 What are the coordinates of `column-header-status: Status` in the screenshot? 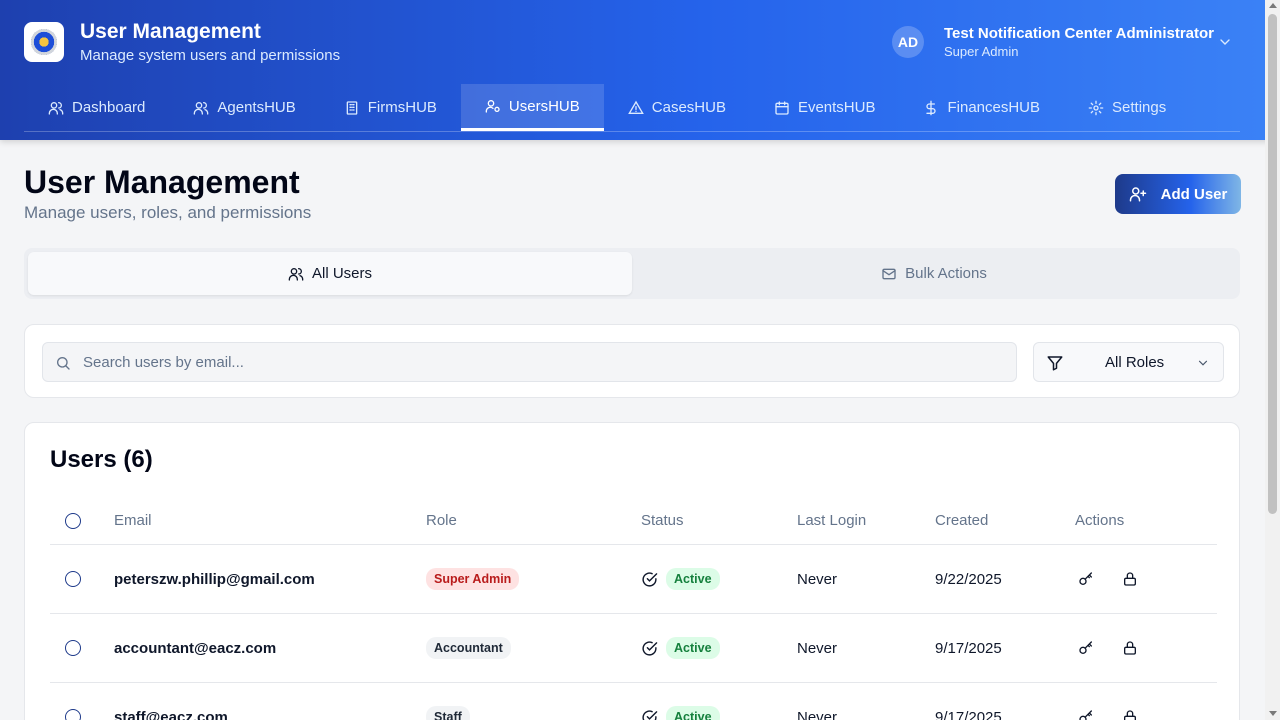 It's located at (662, 520).